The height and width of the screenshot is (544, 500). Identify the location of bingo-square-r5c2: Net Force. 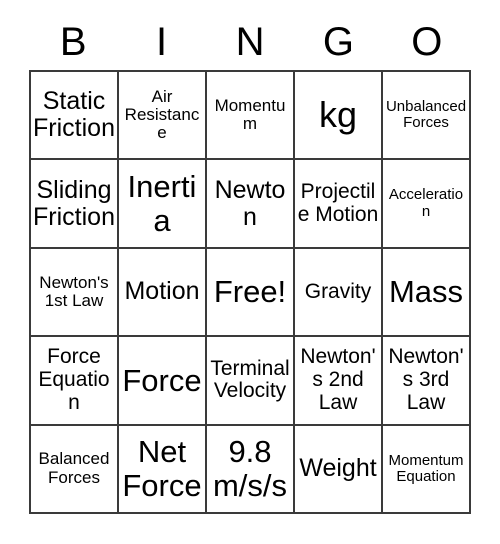
(163, 469).